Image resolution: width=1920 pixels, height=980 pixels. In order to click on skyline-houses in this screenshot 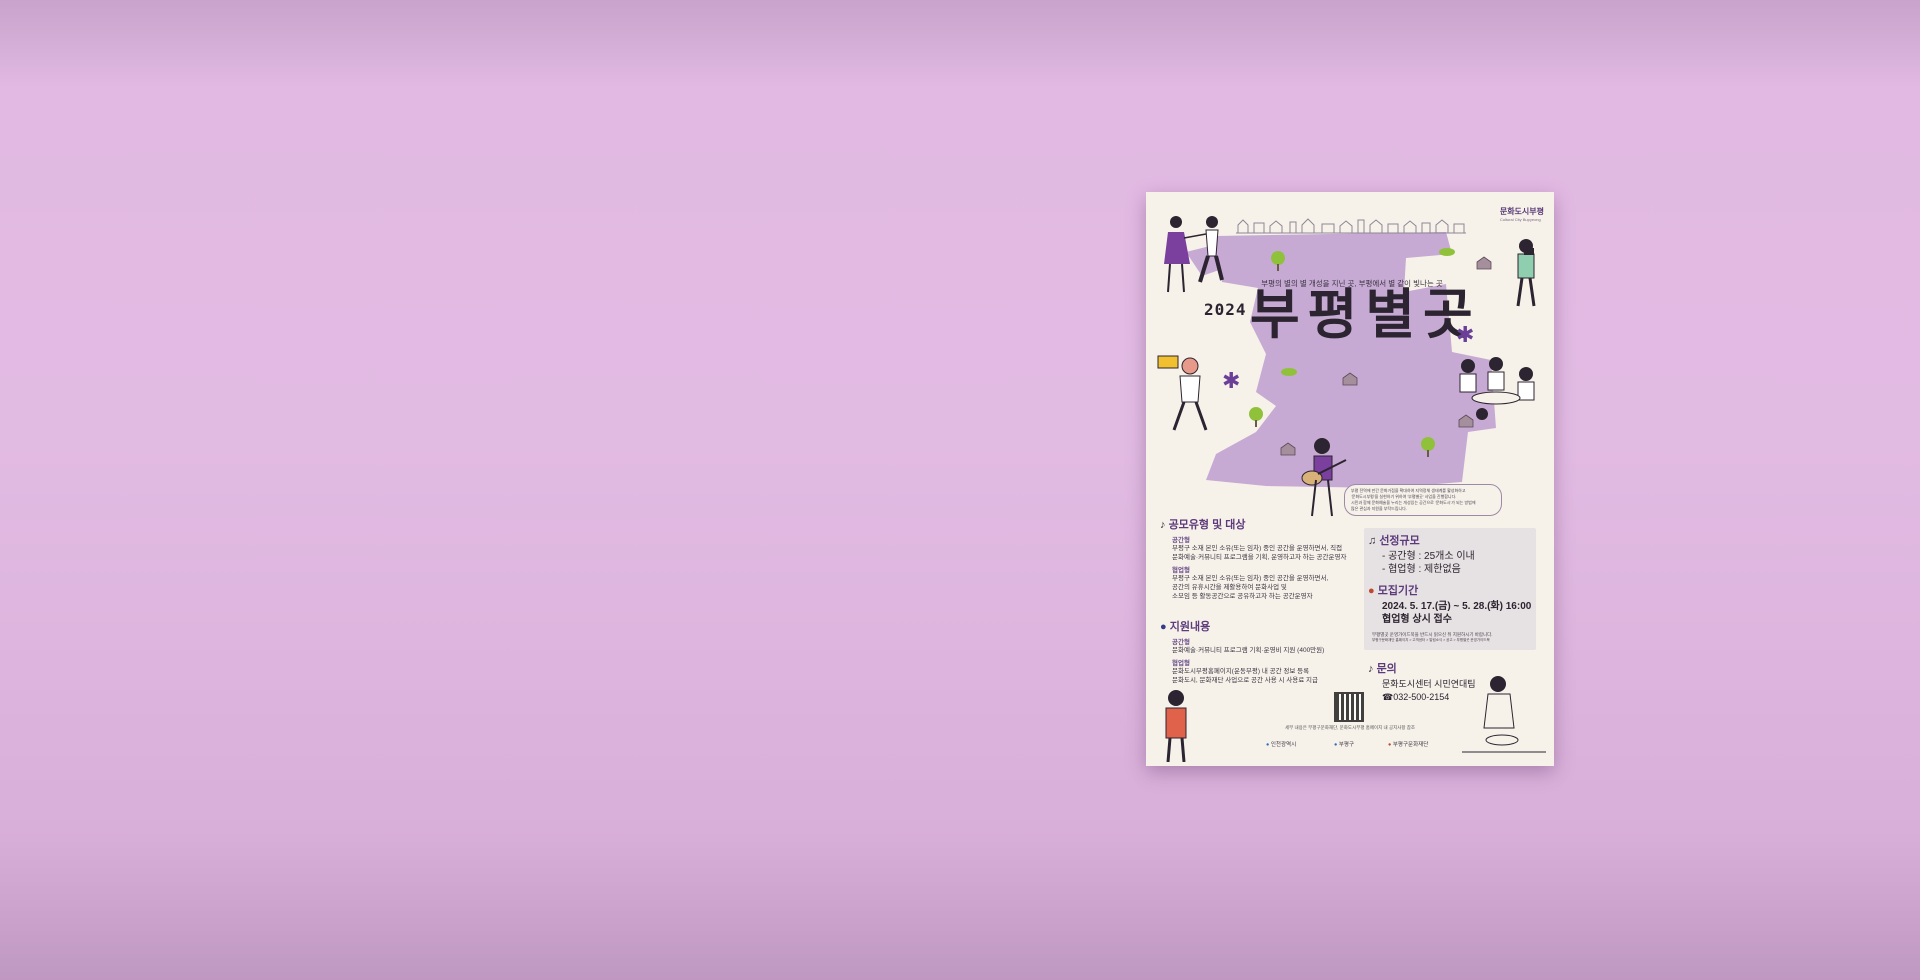, I will do `click(1351, 226)`.